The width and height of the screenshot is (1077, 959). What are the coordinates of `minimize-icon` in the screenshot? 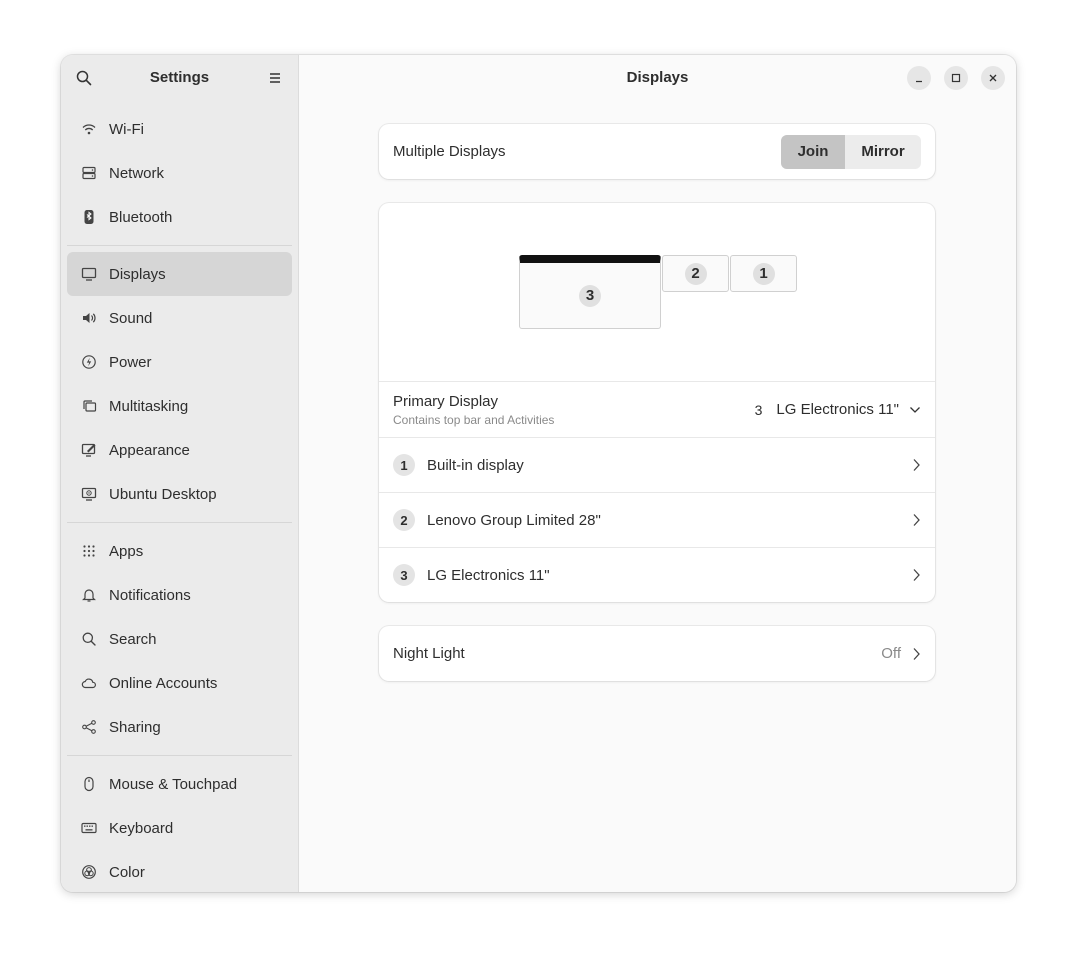 It's located at (919, 81).